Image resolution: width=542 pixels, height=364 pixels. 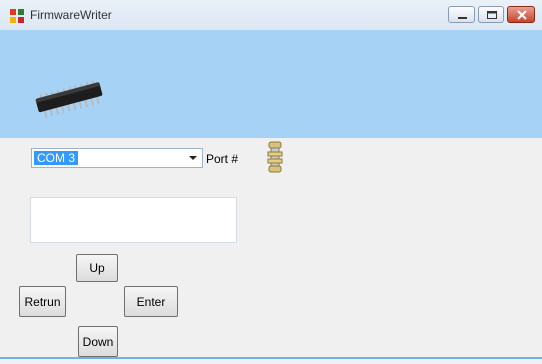 What do you see at coordinates (275, 157) in the screenshot?
I see `serial-connector-icon` at bounding box center [275, 157].